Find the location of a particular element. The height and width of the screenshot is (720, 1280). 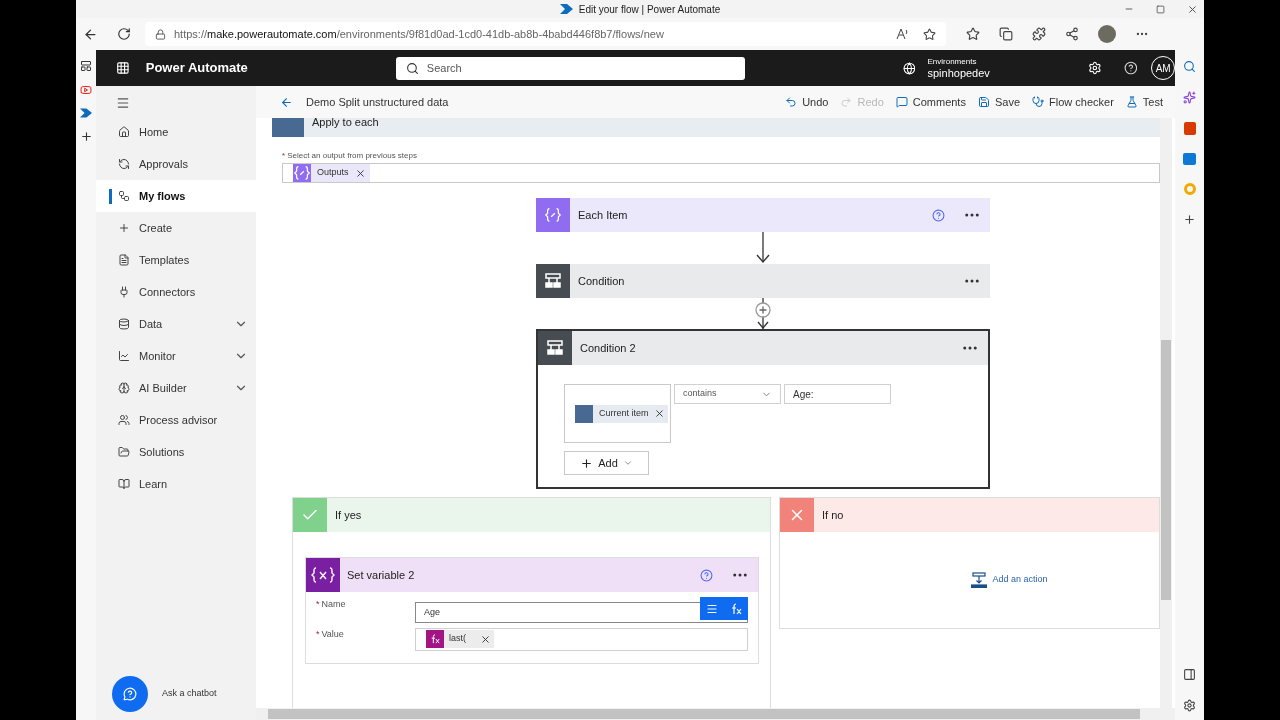

menu-icon is located at coordinates (123, 103).